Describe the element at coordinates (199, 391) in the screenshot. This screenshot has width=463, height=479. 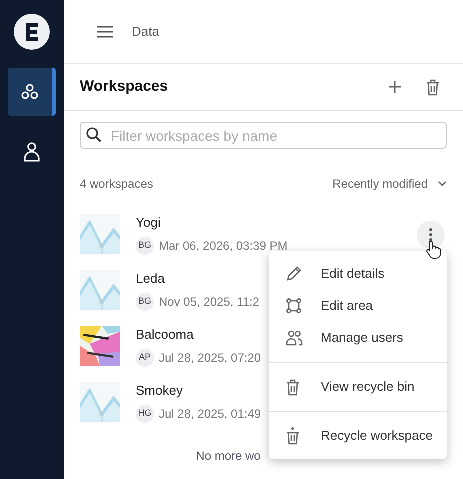
I see `workspace-name: Smokey` at that location.